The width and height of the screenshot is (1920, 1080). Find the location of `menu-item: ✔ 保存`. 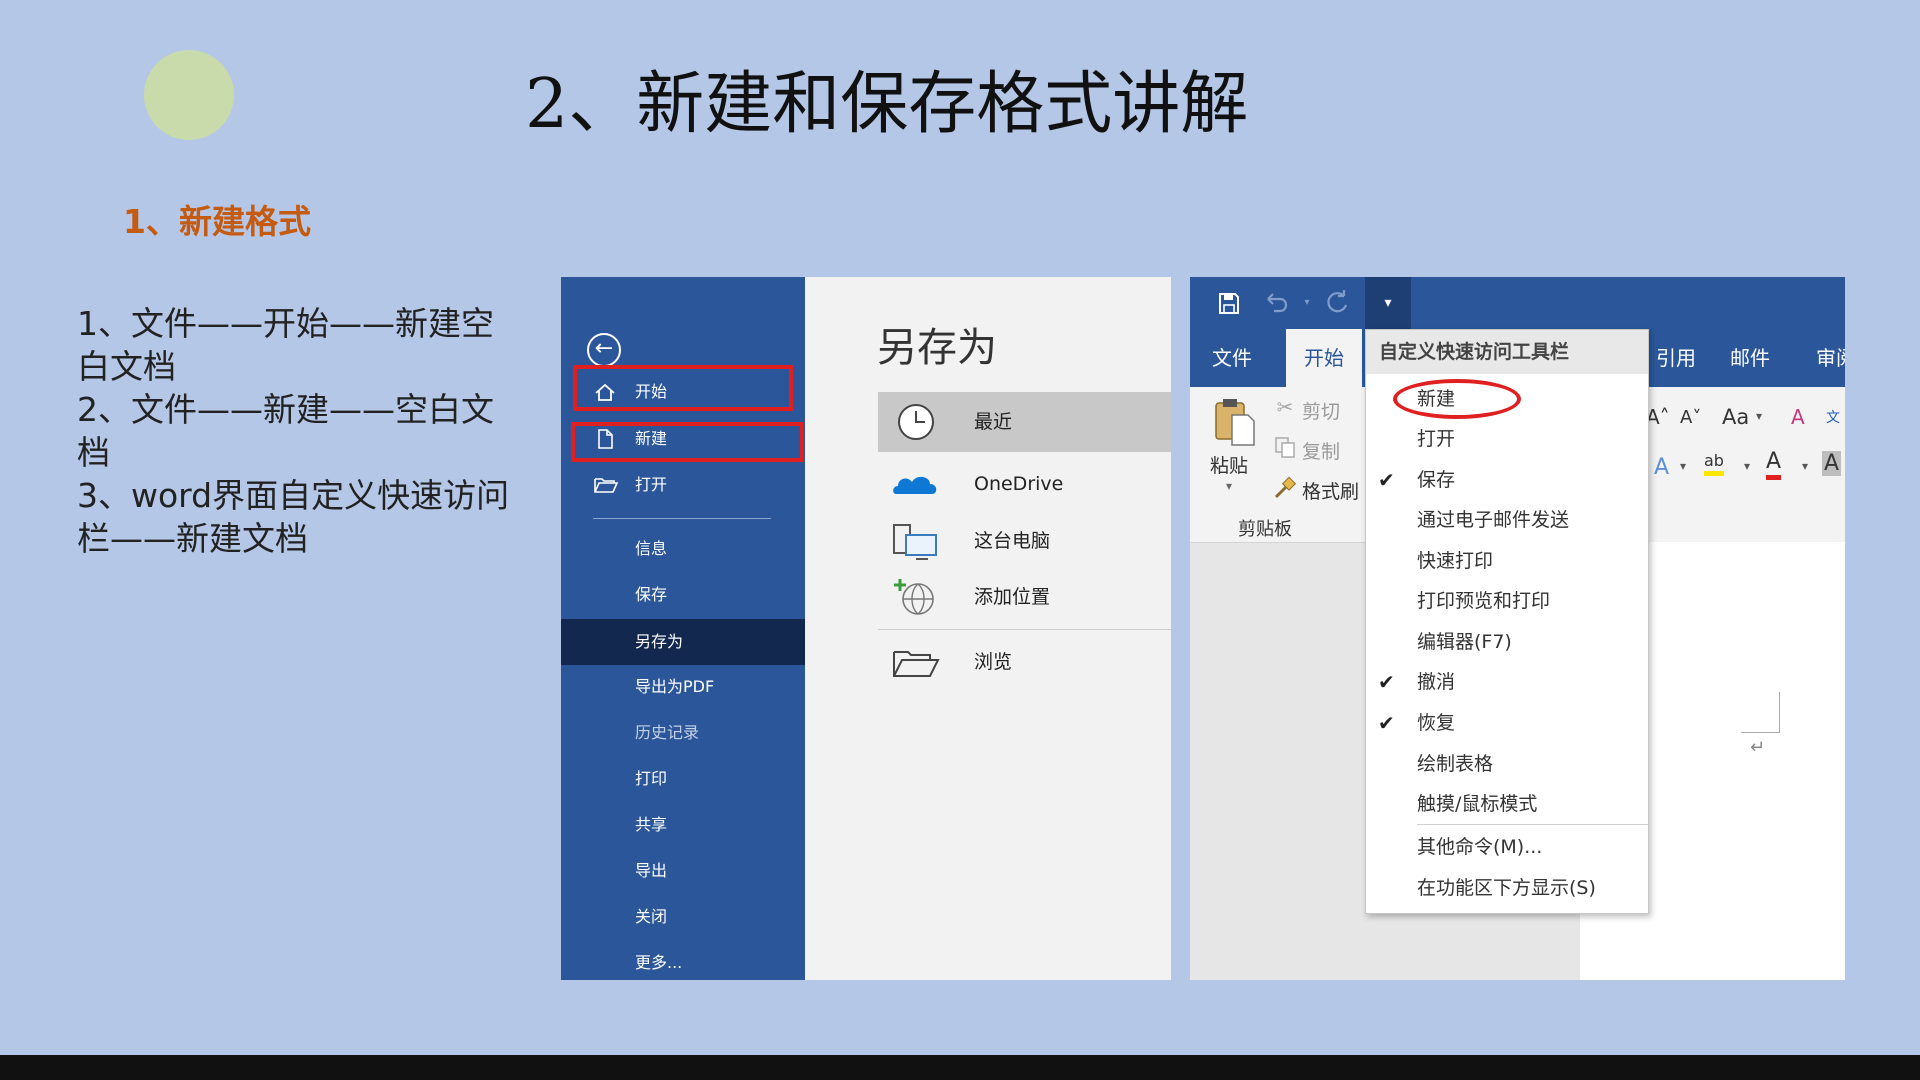

menu-item: ✔ 保存 is located at coordinates (1507, 480).